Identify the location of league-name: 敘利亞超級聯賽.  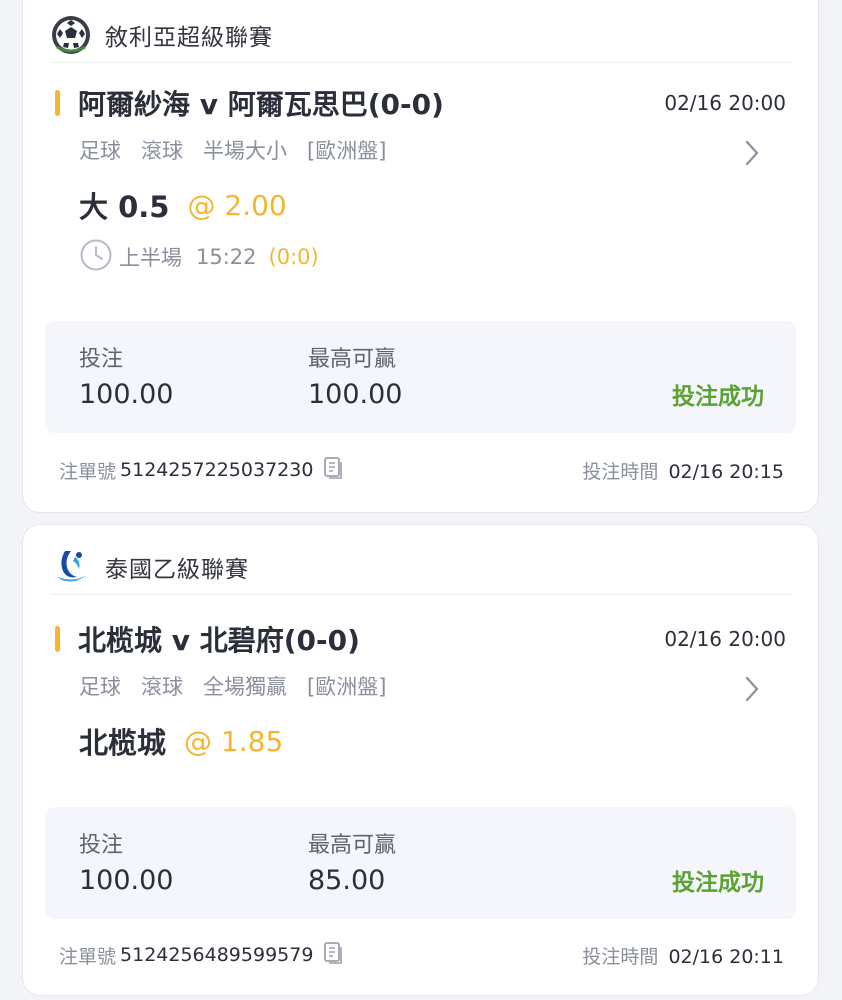
(189, 37).